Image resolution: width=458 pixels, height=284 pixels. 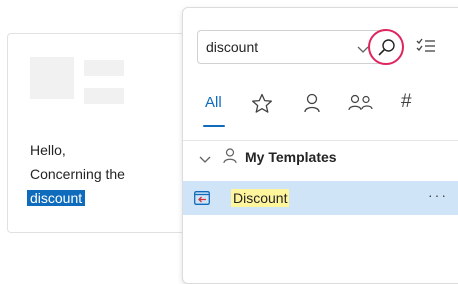 I want to click on search-icon, so click(x=386, y=47).